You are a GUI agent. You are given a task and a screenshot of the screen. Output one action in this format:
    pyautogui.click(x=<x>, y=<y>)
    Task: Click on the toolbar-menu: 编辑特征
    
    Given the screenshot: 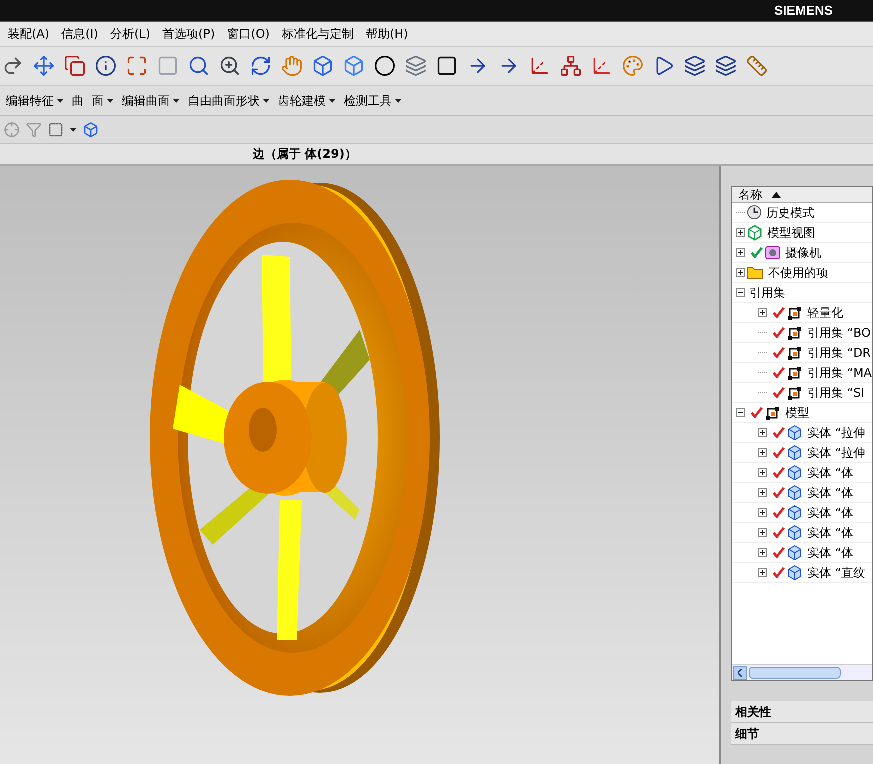 What is the action you would take?
    pyautogui.click(x=36, y=101)
    